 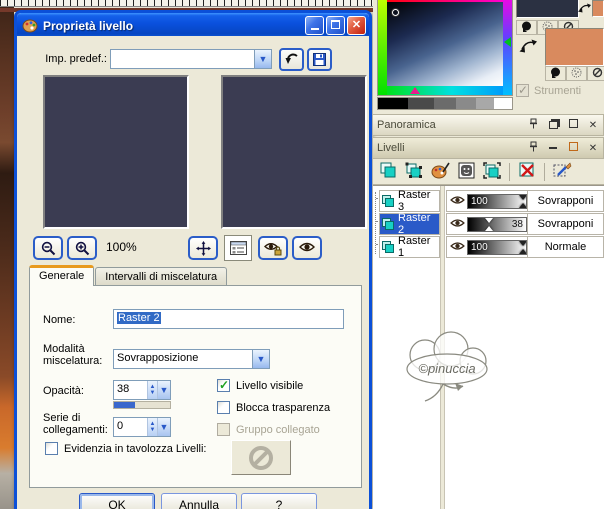 What do you see at coordinates (574, 47) in the screenshot?
I see `background-swatch` at bounding box center [574, 47].